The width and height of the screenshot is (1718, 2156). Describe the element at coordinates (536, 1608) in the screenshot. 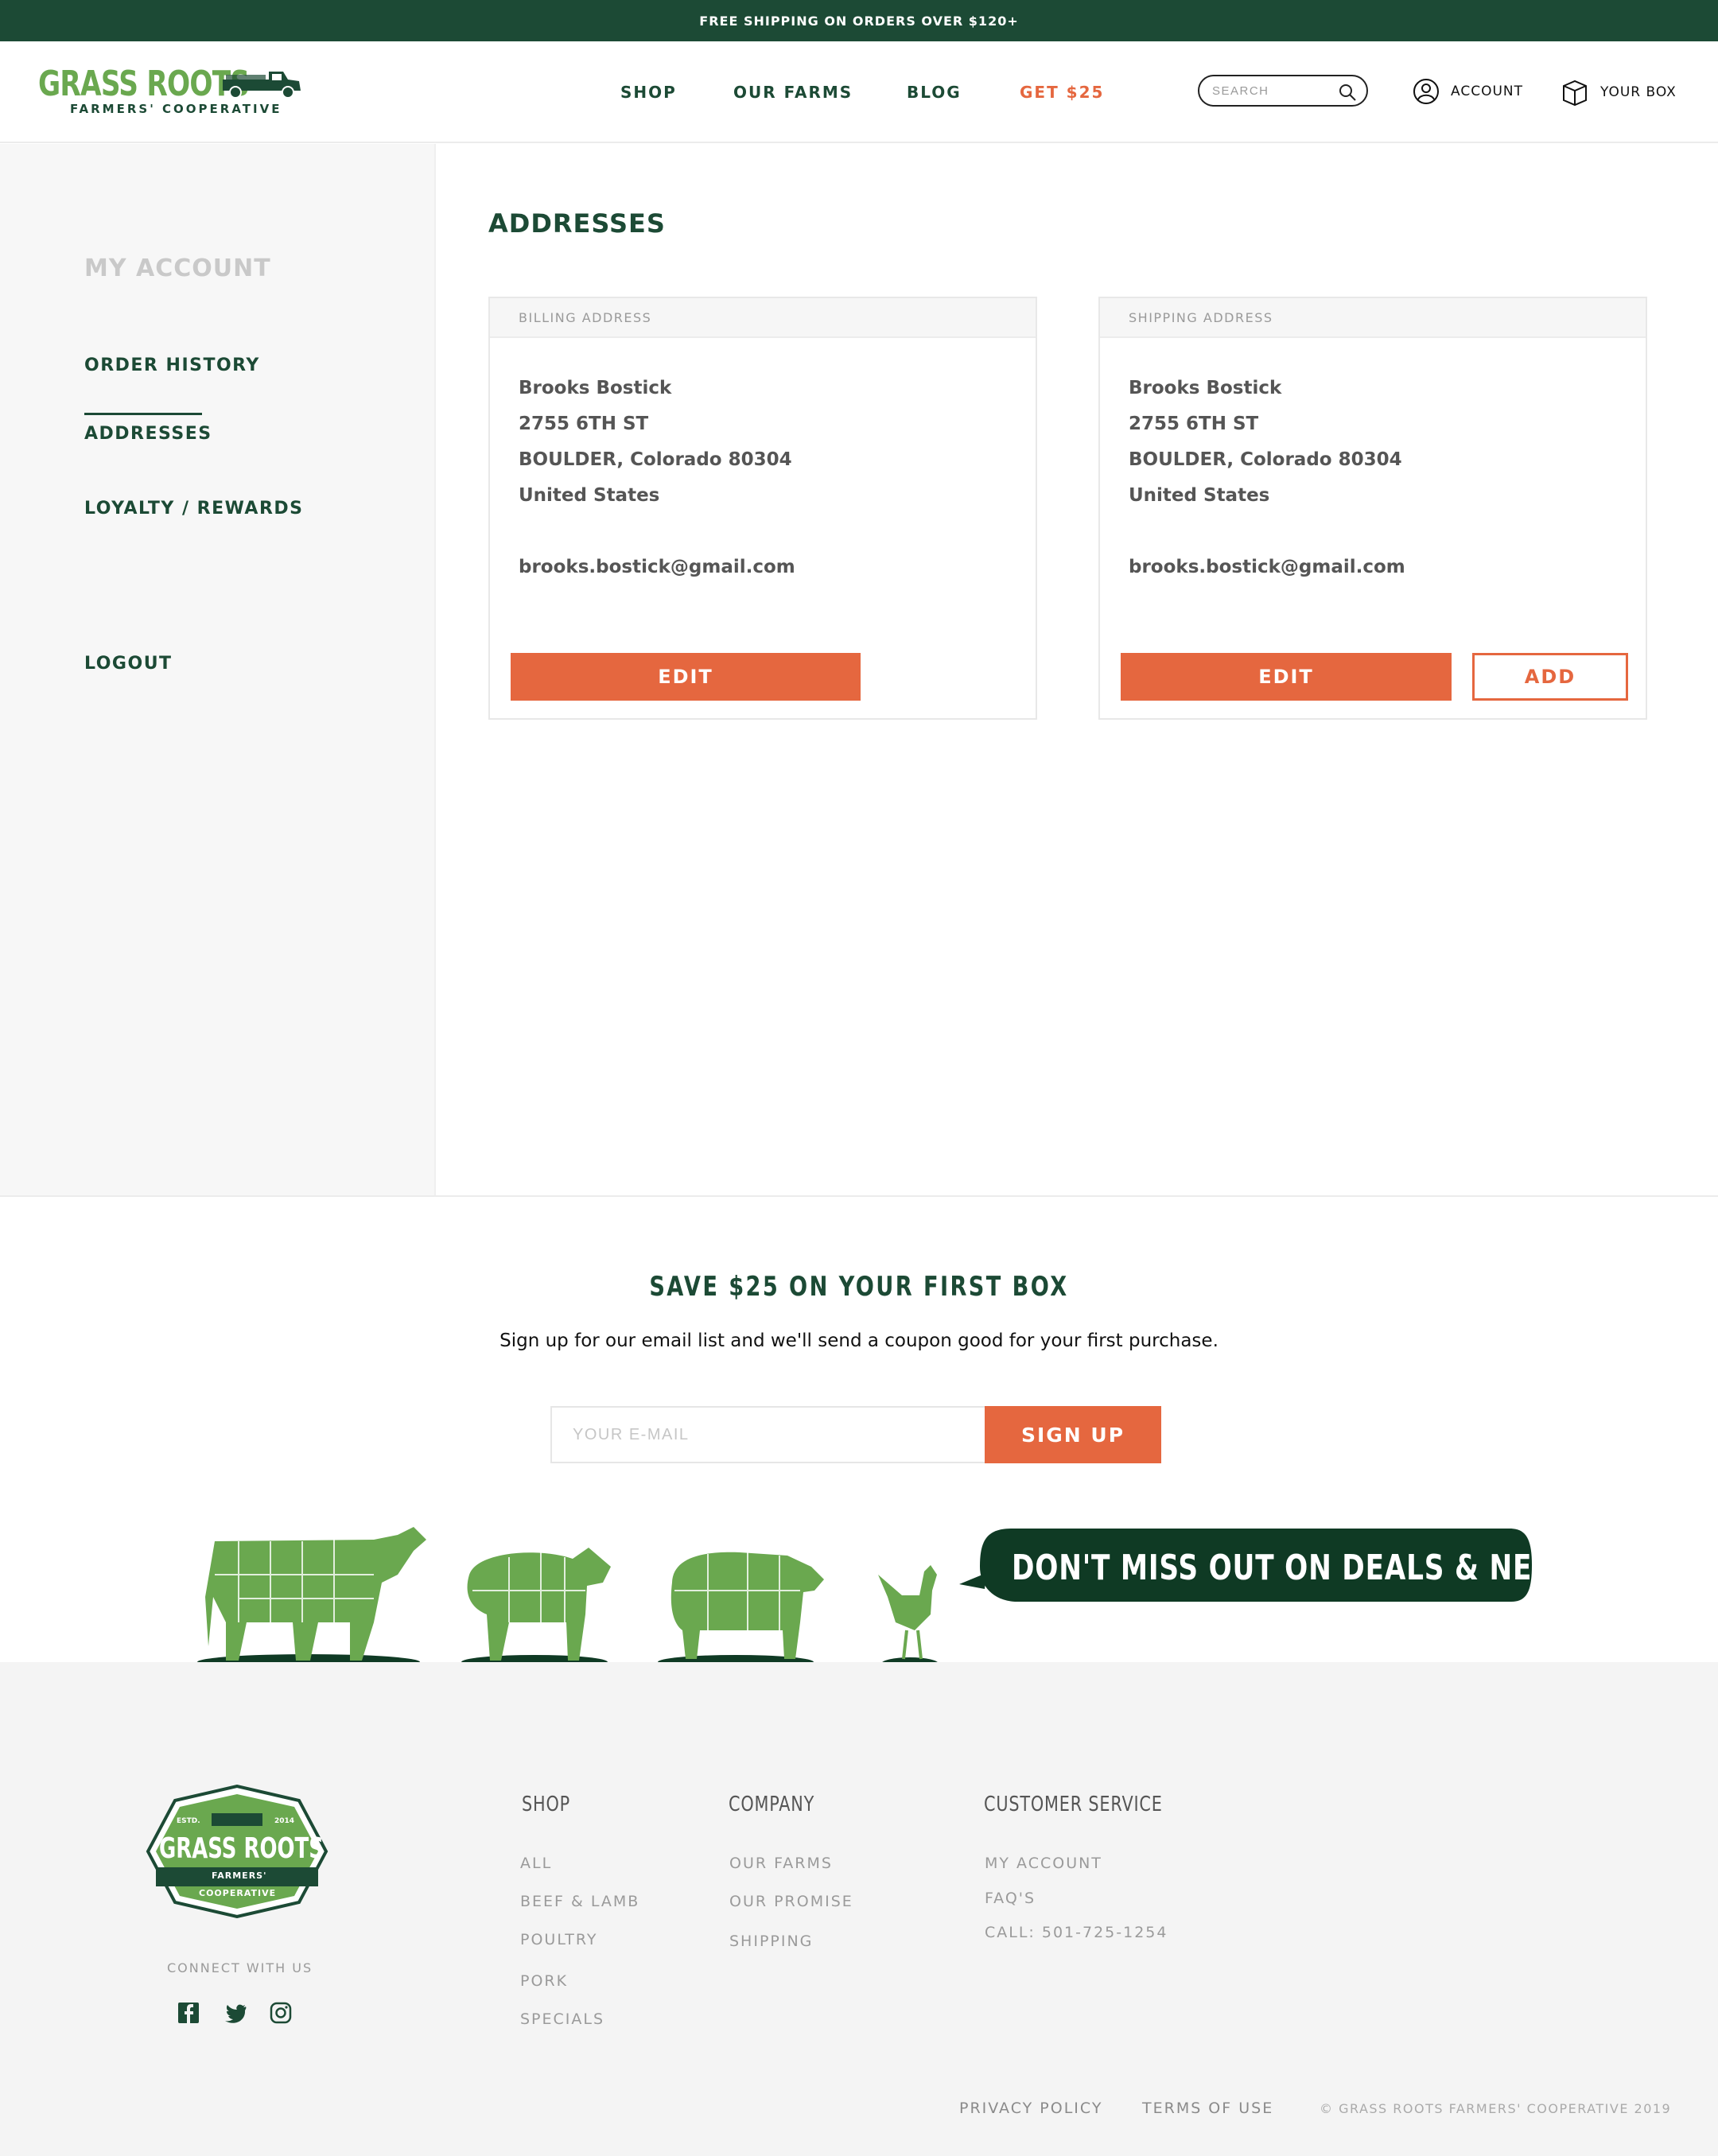

I see `sheep-icon` at that location.